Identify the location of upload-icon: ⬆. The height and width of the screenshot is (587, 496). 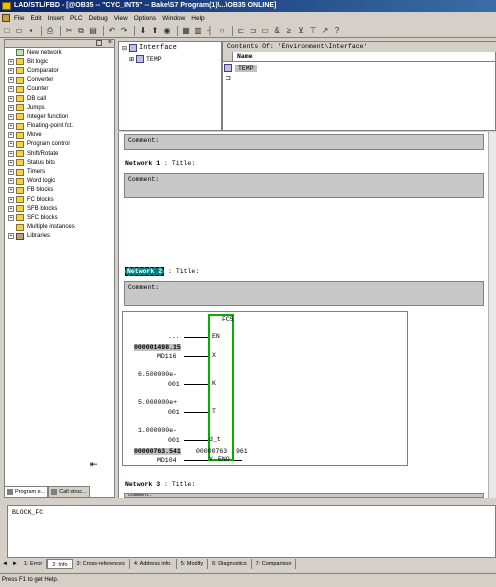
(155, 31).